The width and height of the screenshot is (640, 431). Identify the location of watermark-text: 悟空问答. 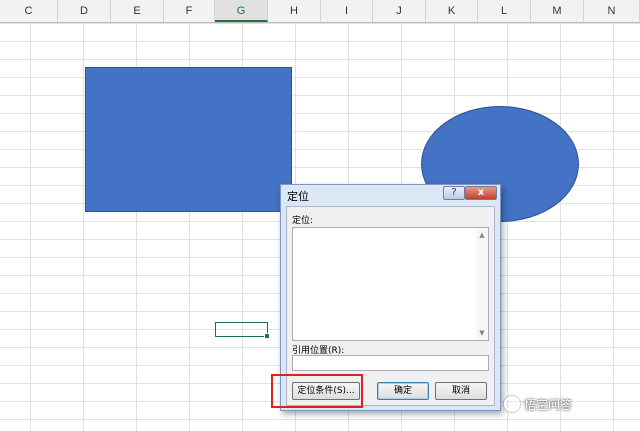
(548, 405).